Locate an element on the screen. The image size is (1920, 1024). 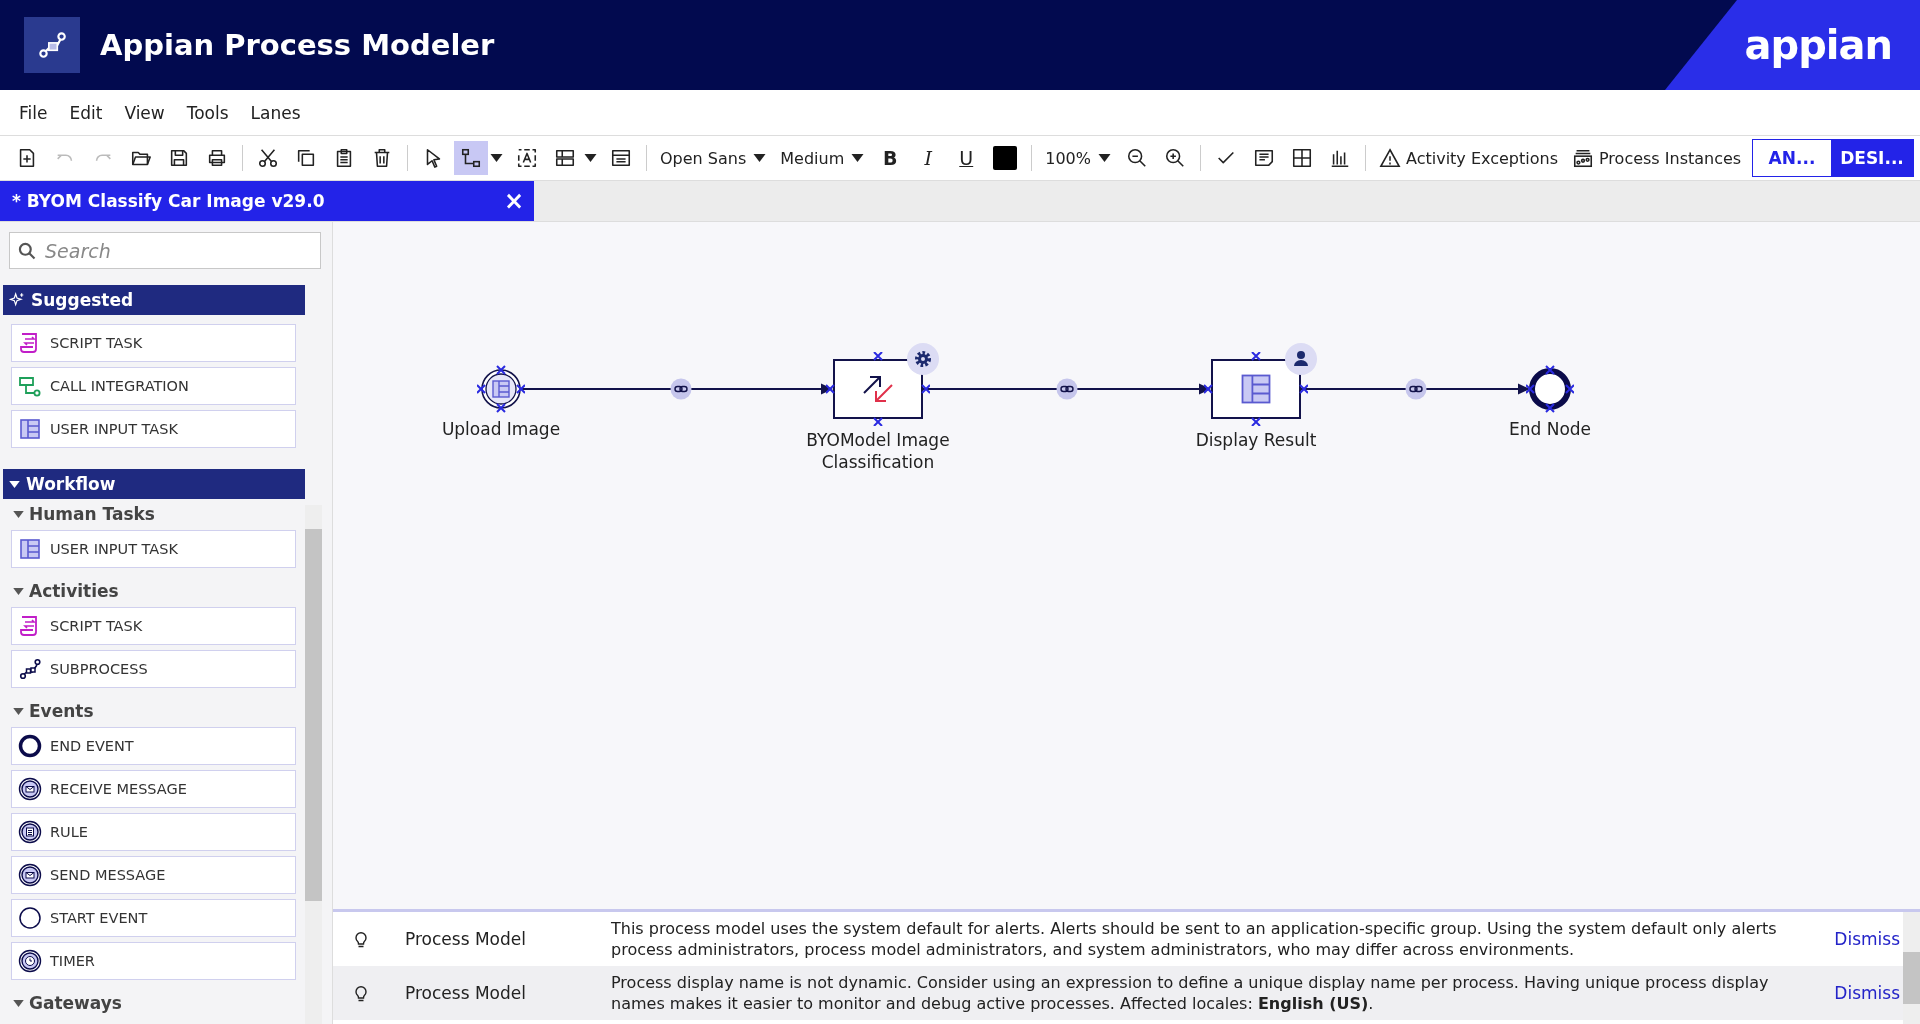
group-header: Activities is located at coordinates (152, 591).